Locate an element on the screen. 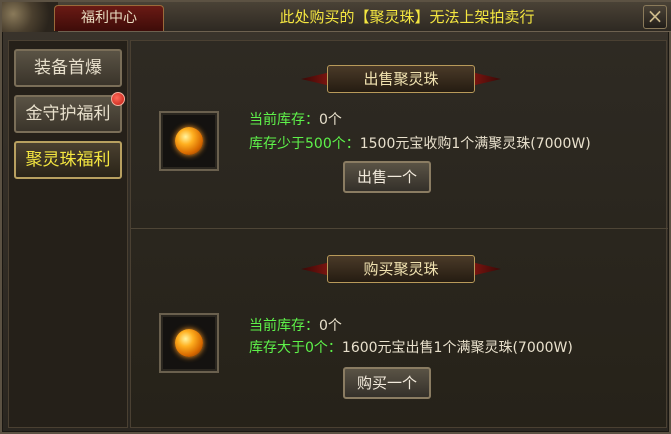  rule-value: 1500元宝收购1个满聚灵珠(7000W) is located at coordinates (475, 144).